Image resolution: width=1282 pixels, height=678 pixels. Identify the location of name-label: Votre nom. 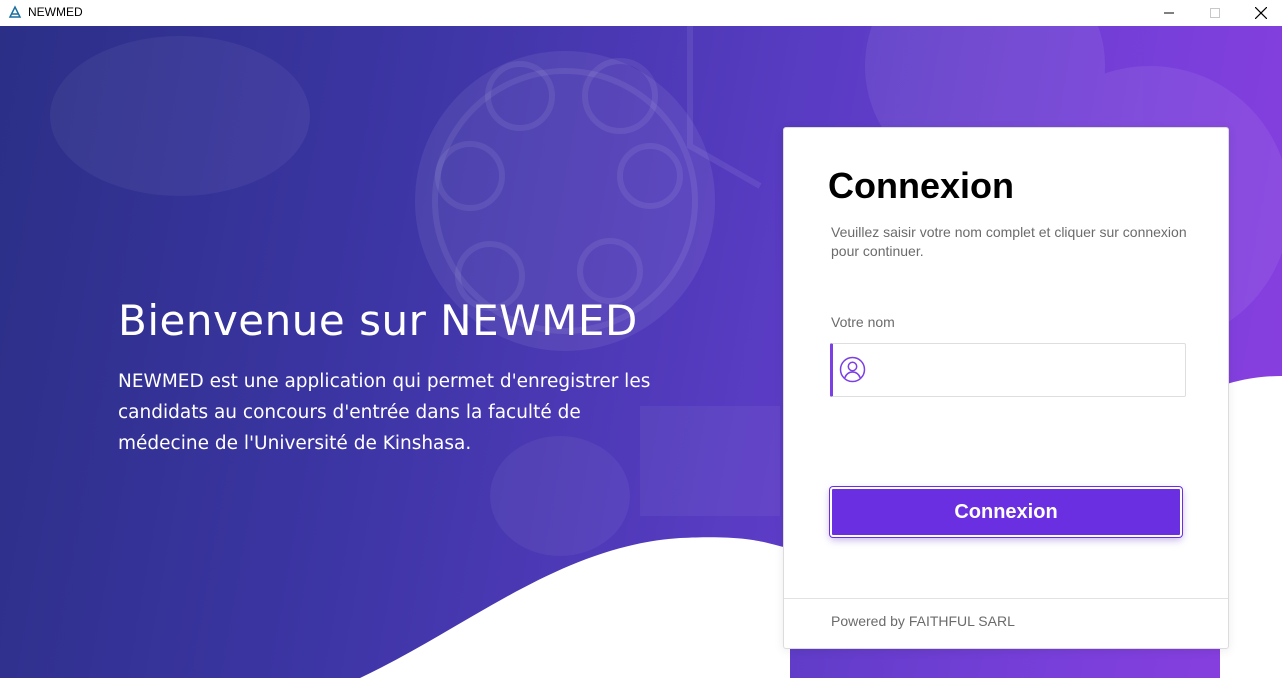
(863, 322).